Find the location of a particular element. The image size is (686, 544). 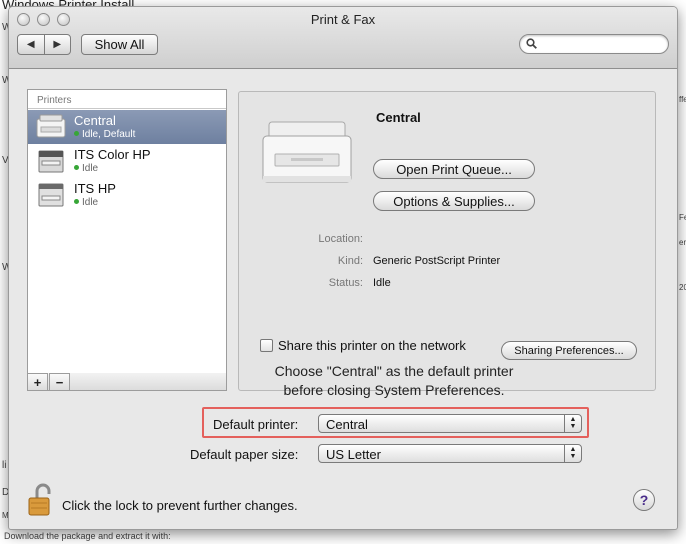

printer-item-central: Central Idle, Default is located at coordinates (127, 127).